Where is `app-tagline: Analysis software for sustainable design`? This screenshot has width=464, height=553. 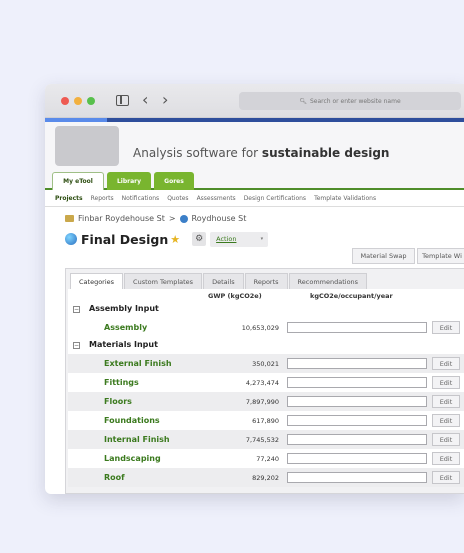 app-tagline: Analysis software for sustainable design is located at coordinates (261, 153).